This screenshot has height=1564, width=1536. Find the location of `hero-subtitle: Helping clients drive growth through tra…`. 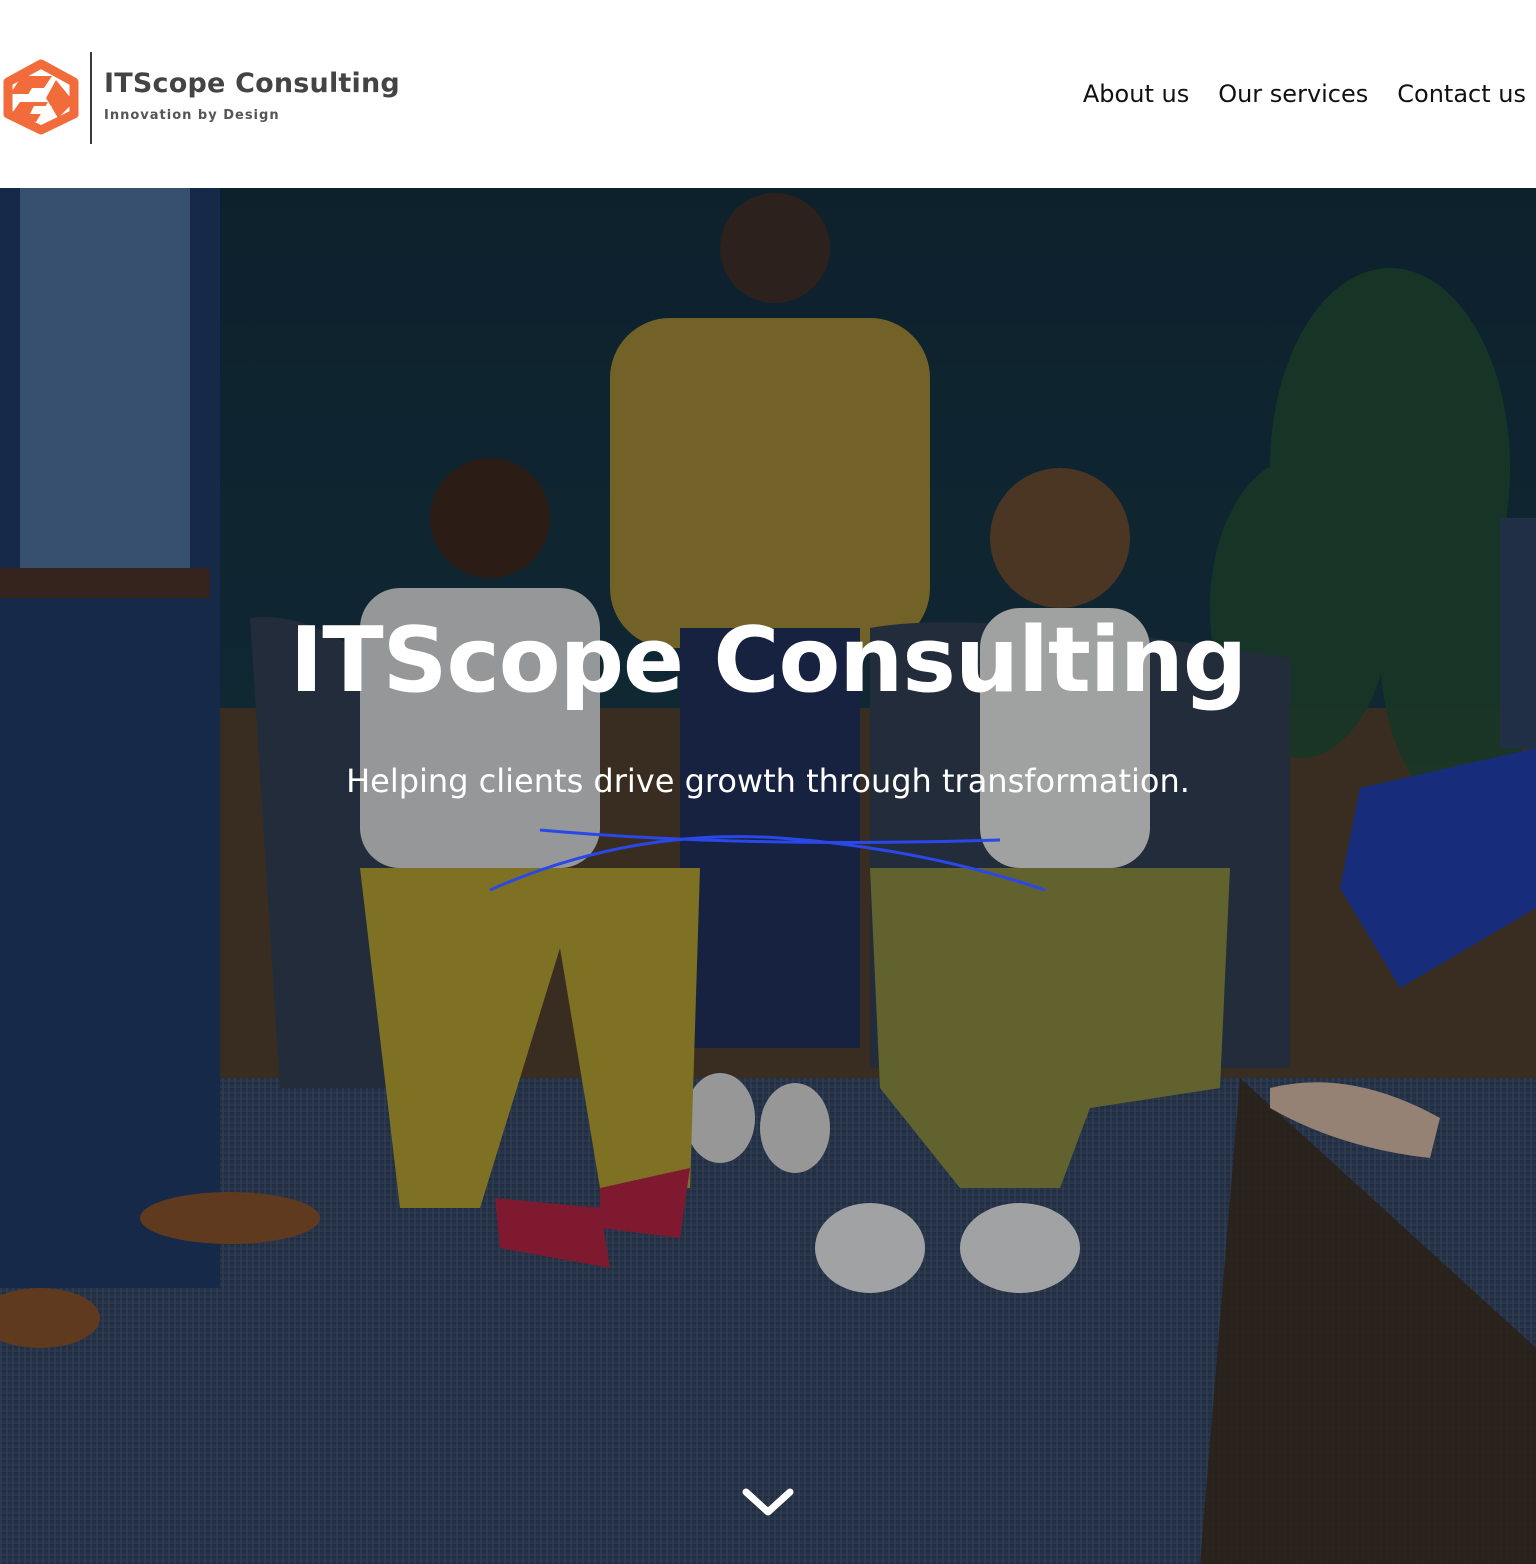

hero-subtitle: Helping clients drive growth through tra… is located at coordinates (768, 781).